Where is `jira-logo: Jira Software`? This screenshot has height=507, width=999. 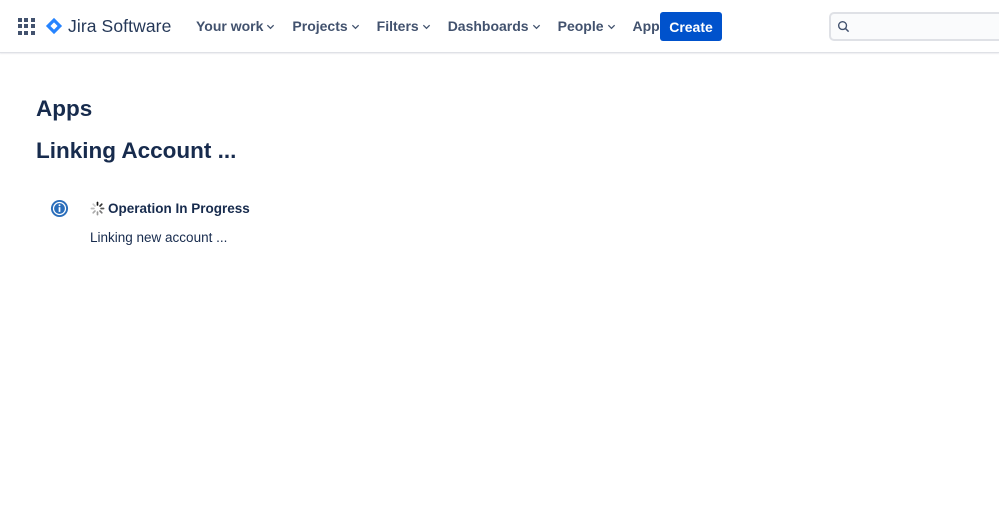 jira-logo: Jira Software is located at coordinates (108, 26).